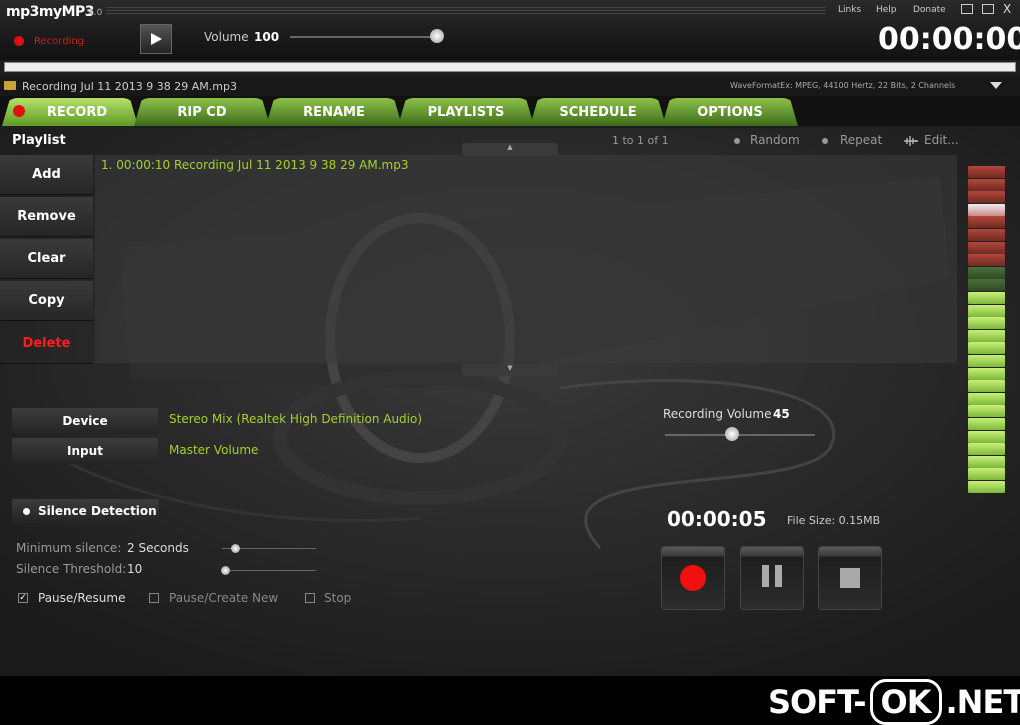 This screenshot has height=725, width=1020. Describe the element at coordinates (737, 141) in the screenshot. I see `random-radio-icon` at that location.